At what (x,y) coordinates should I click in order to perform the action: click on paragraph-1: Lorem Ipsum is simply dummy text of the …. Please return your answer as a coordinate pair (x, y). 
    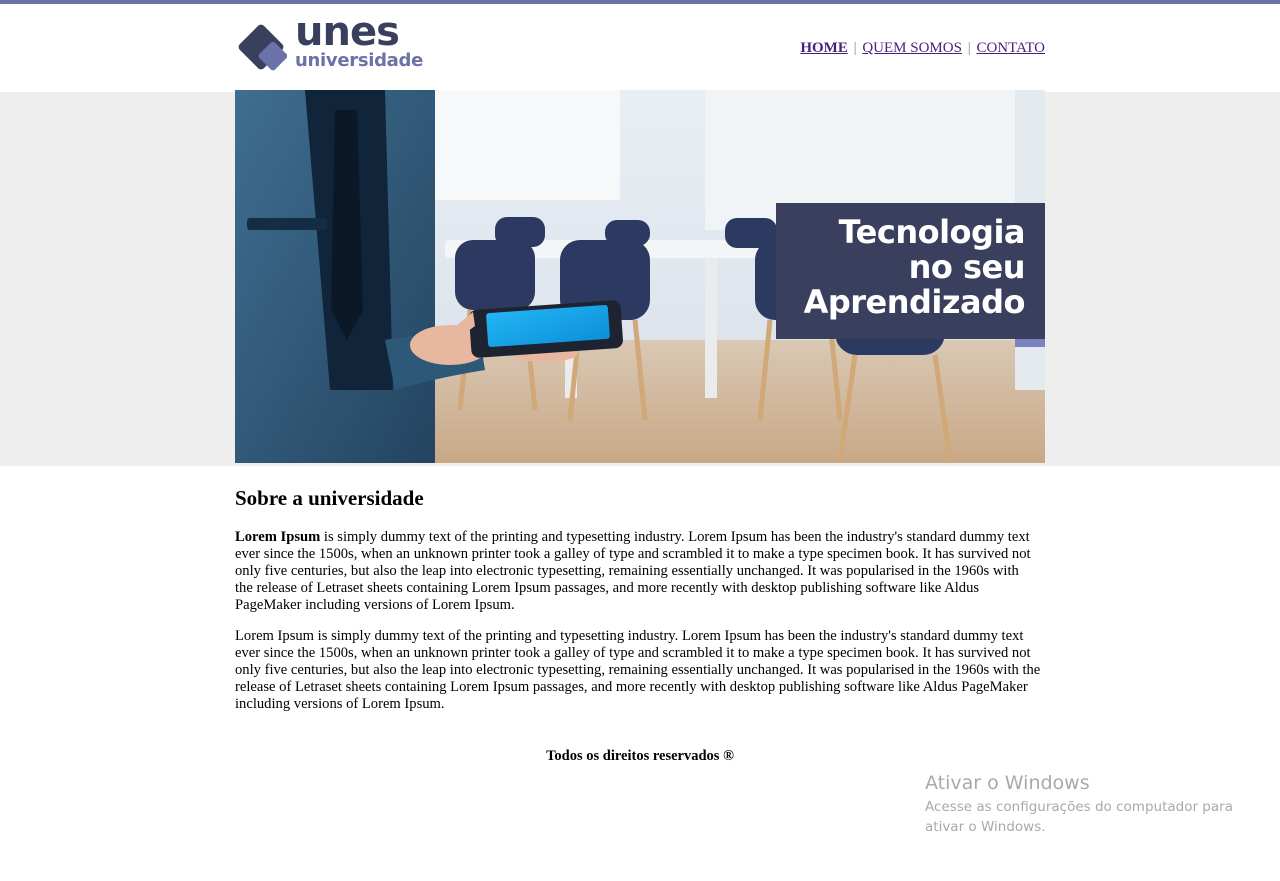
    Looking at the image, I should click on (635, 571).